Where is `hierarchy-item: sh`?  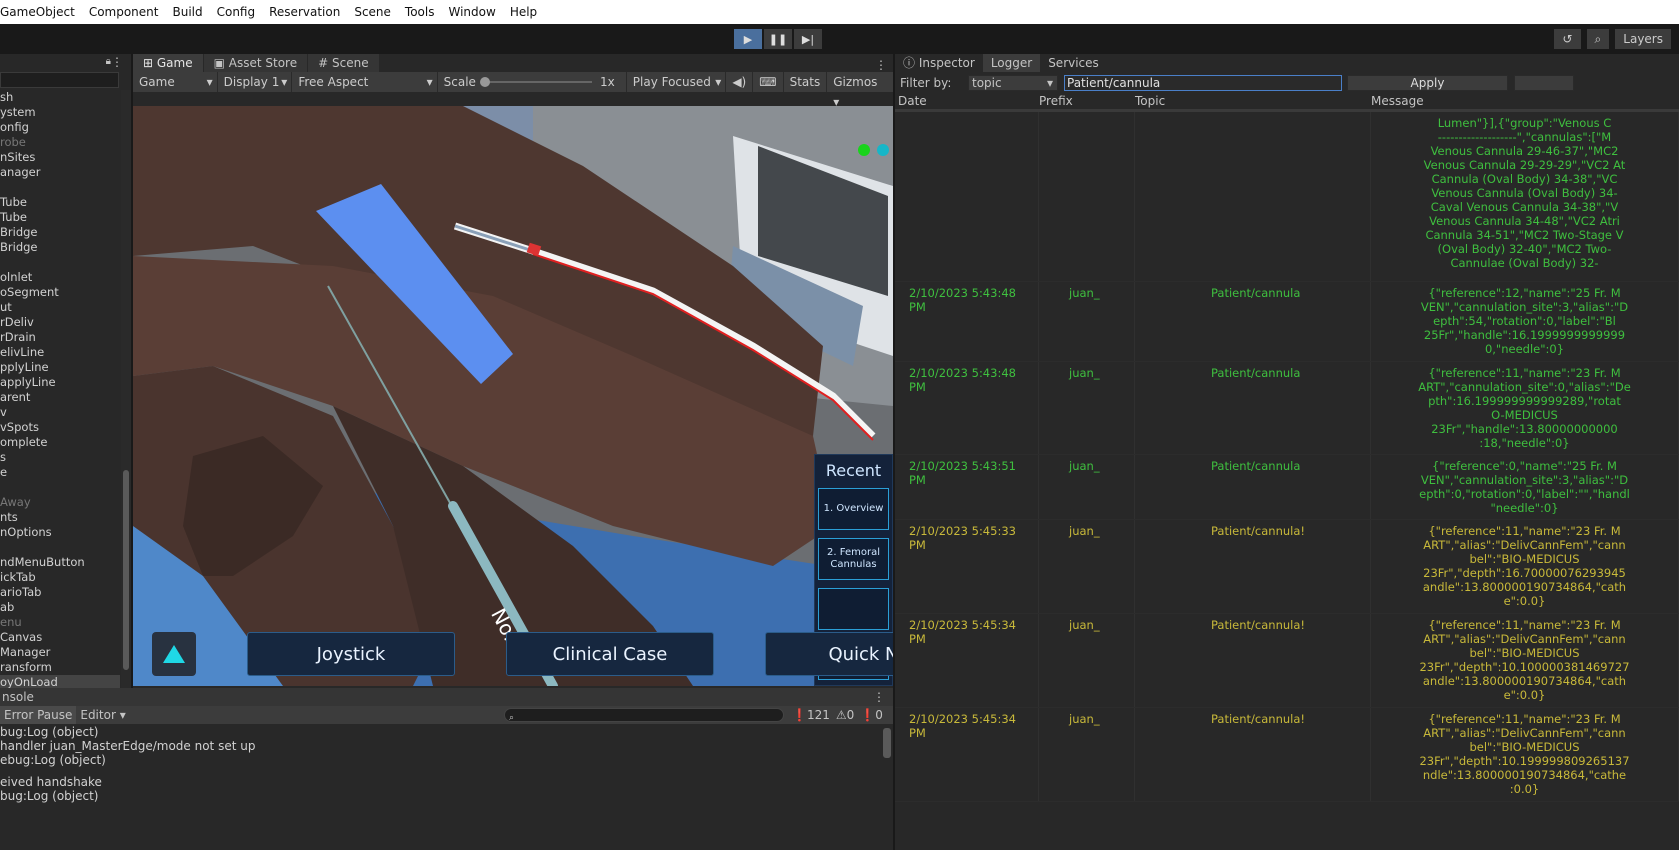
hierarchy-item: sh is located at coordinates (60, 97).